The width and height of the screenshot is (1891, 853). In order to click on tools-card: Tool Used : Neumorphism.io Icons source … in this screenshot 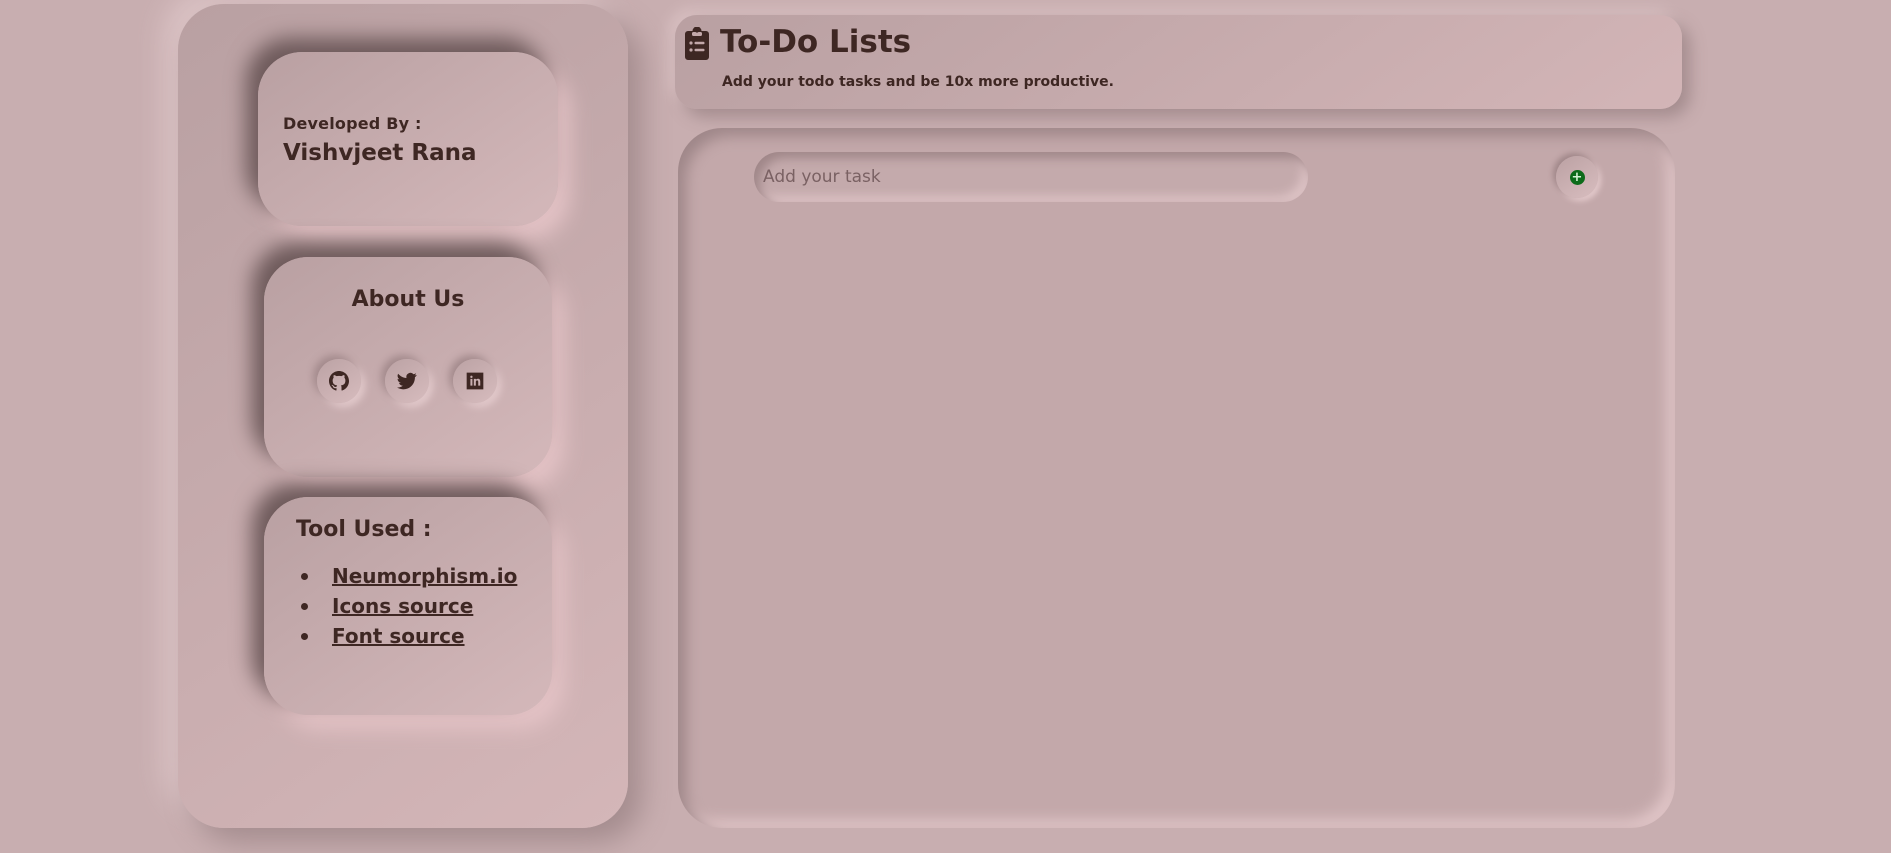, I will do `click(408, 606)`.